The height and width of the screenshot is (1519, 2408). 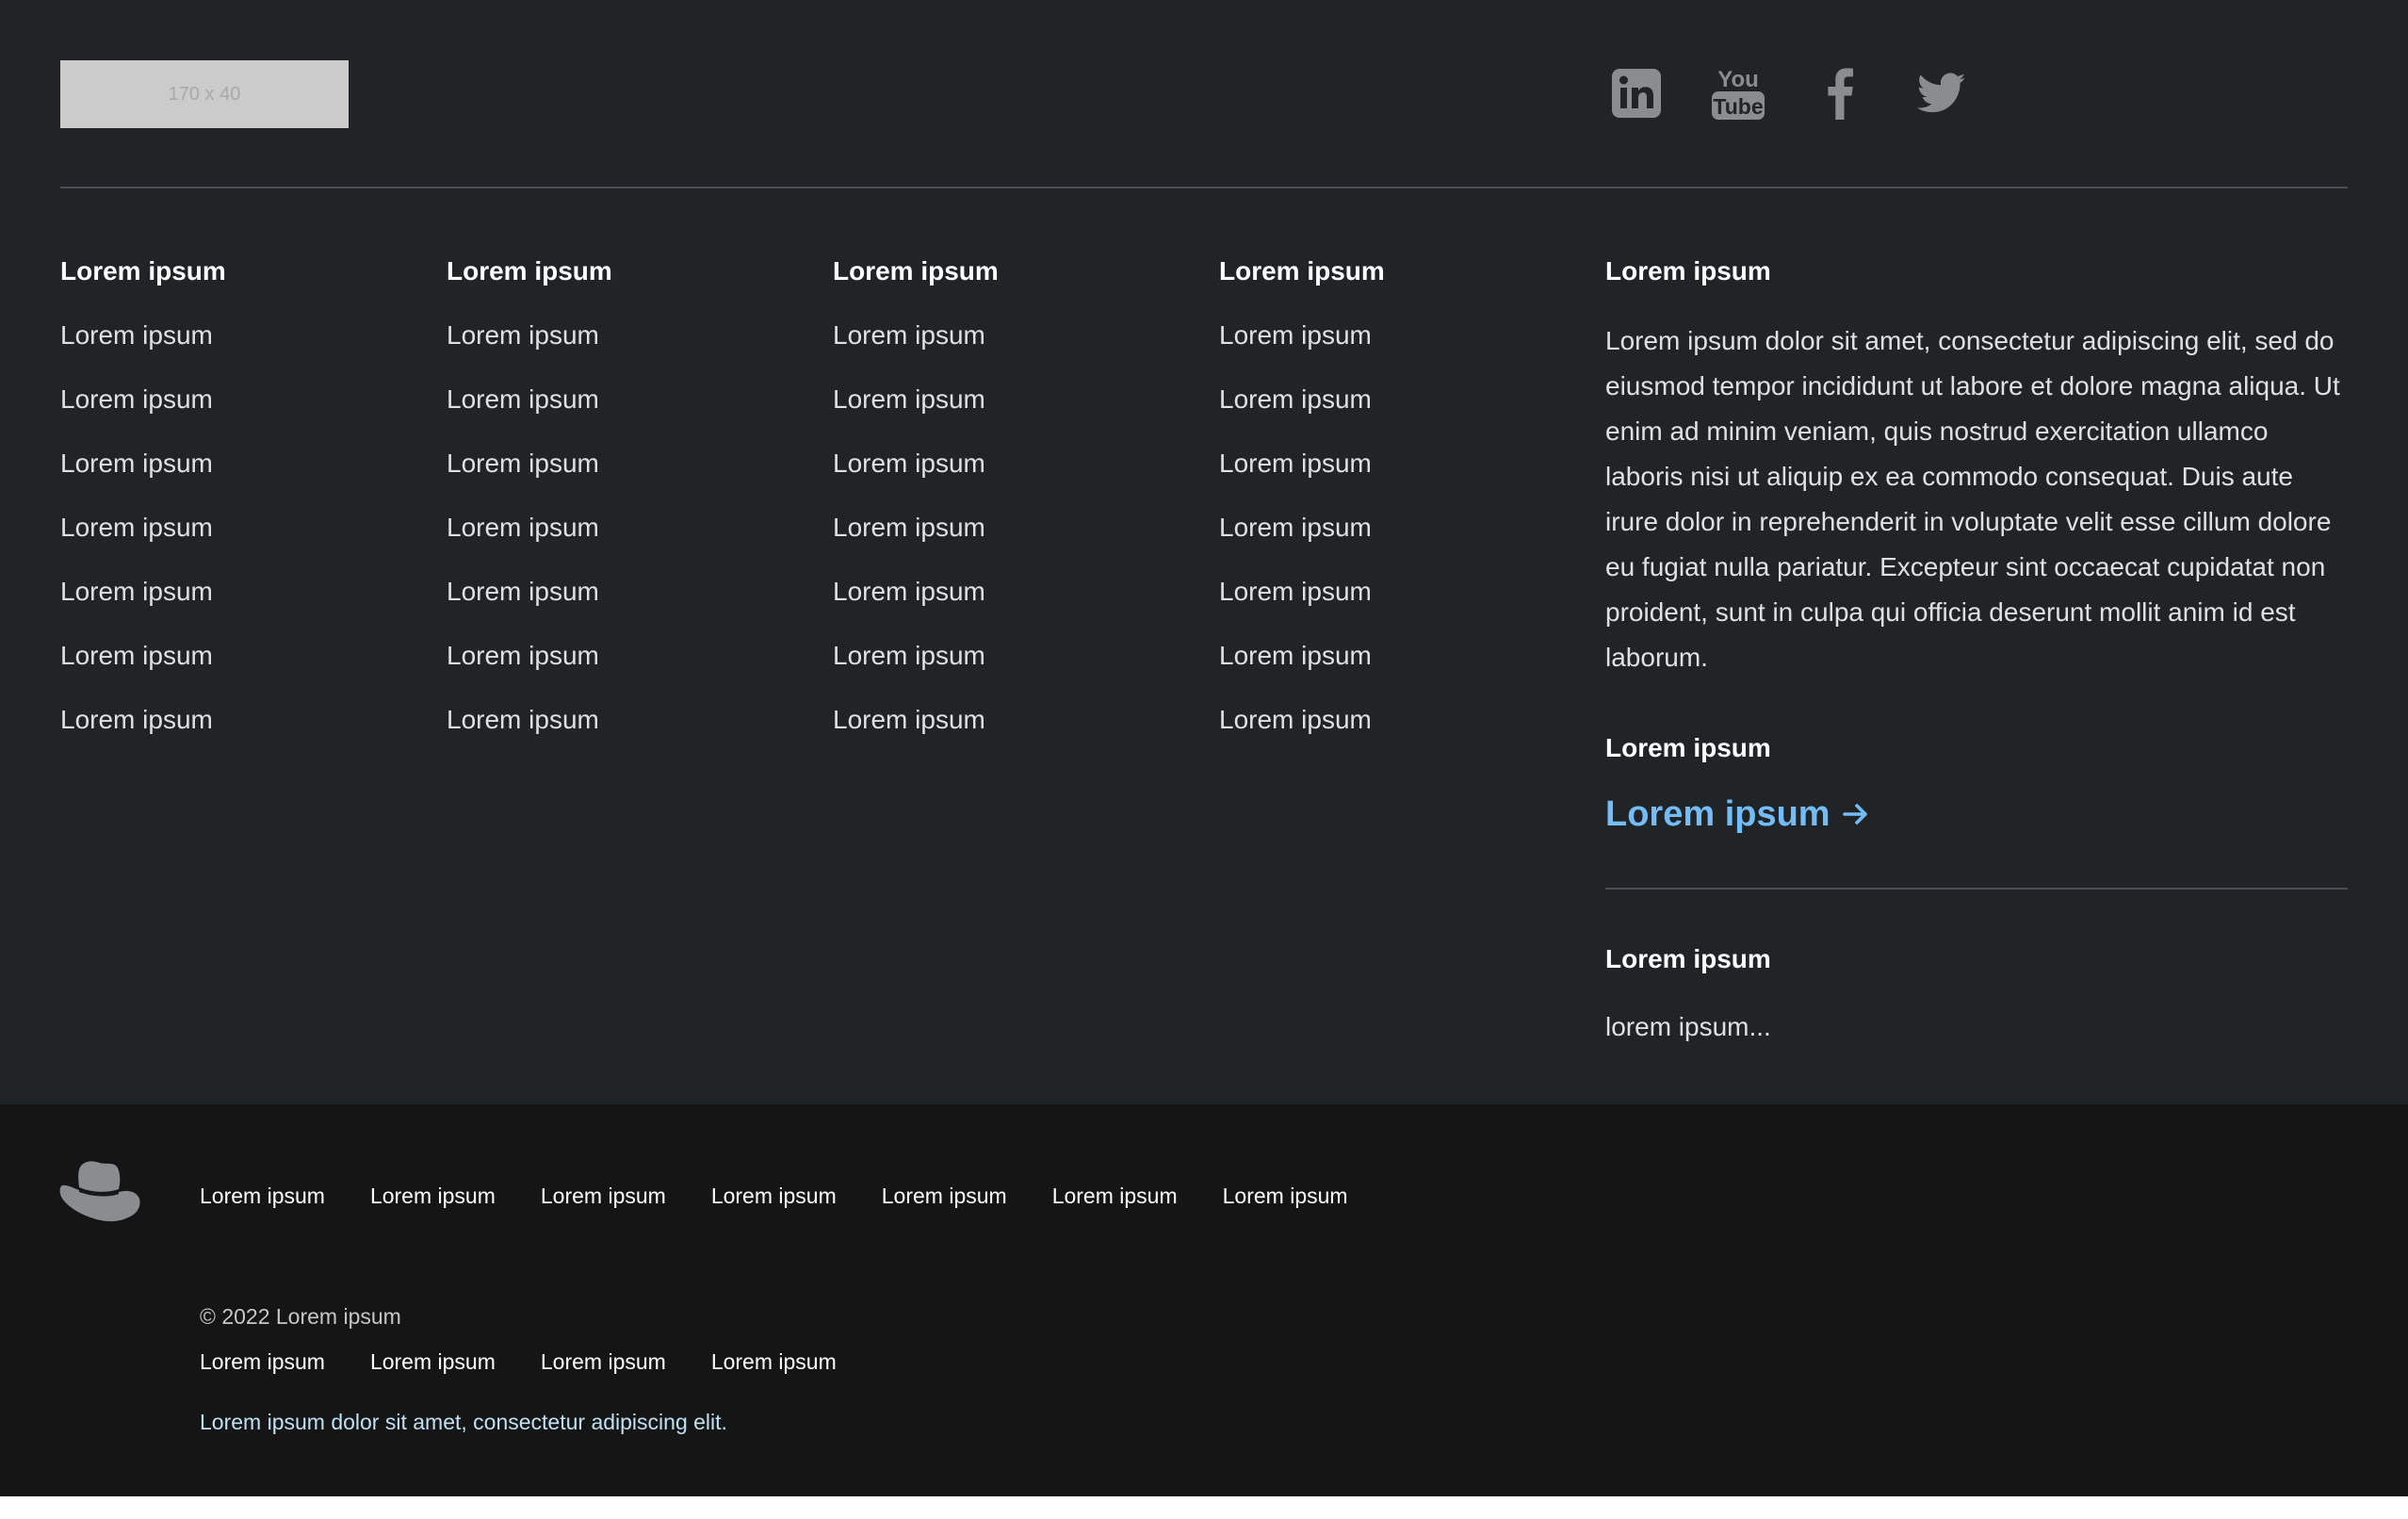 I want to click on youtube-link: You Tube, so click(x=1738, y=93).